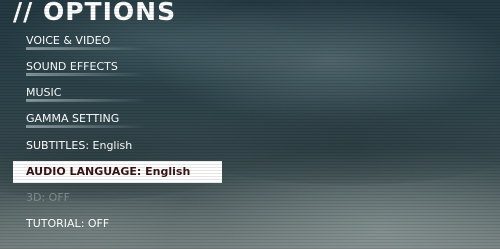  Describe the element at coordinates (121, 67) in the screenshot. I see `menu-item-sound-effects: SOUND EFFECTS` at that location.